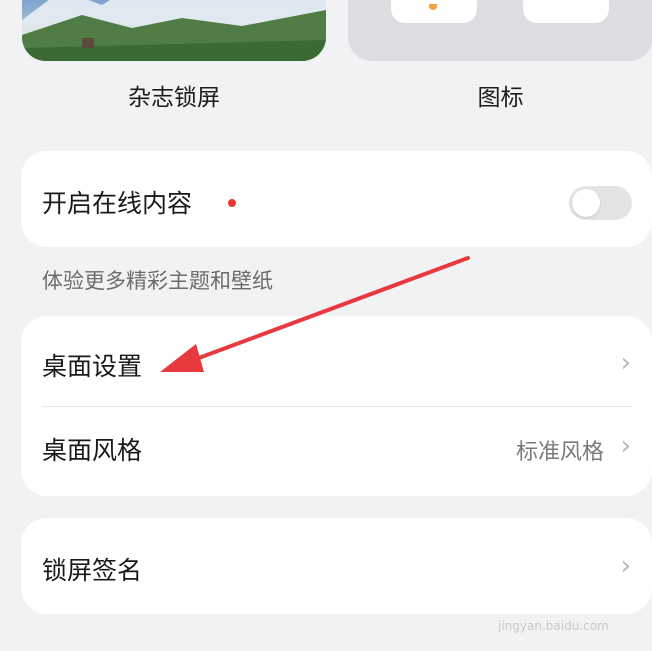  Describe the element at coordinates (553, 626) in the screenshot. I see `watermark-url: jingyan.baidu.com` at that location.